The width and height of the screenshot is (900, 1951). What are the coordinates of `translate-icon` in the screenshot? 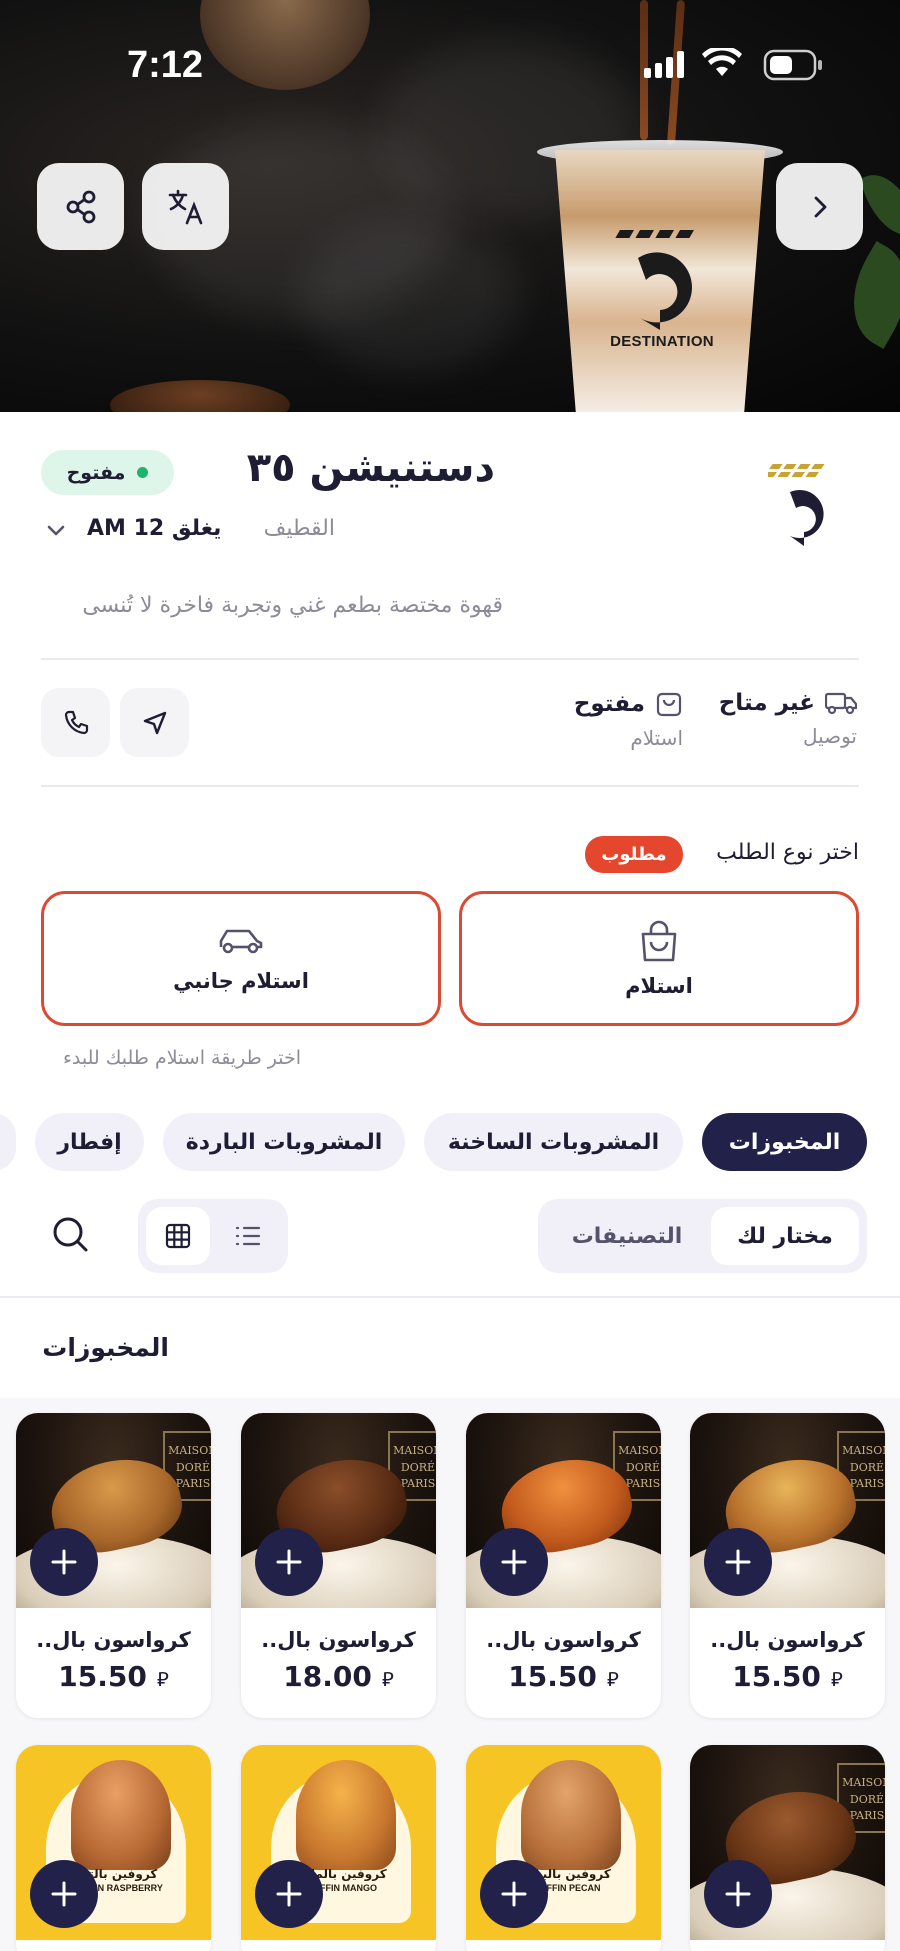 It's located at (185, 206).